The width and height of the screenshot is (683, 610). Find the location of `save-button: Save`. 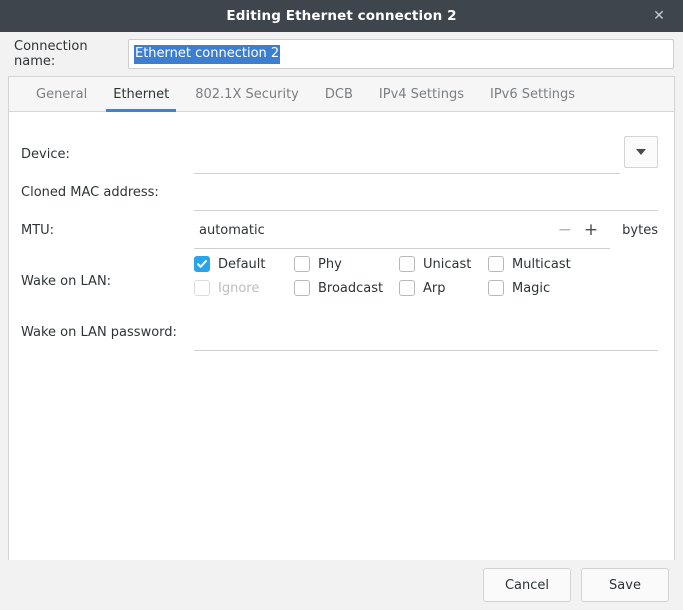

save-button: Save is located at coordinates (625, 585).